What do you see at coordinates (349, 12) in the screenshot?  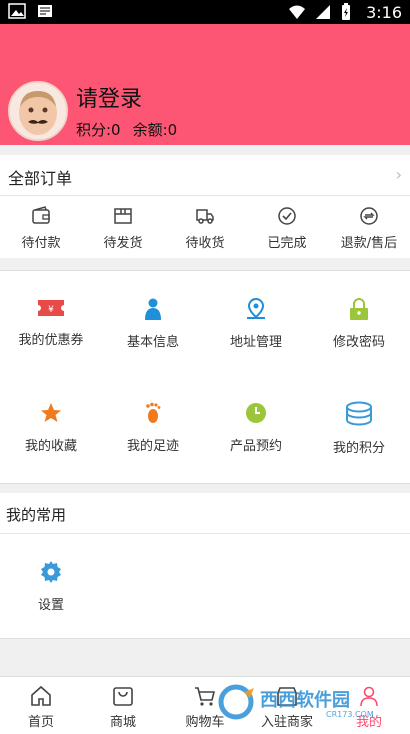 I see `battery-icon` at bounding box center [349, 12].